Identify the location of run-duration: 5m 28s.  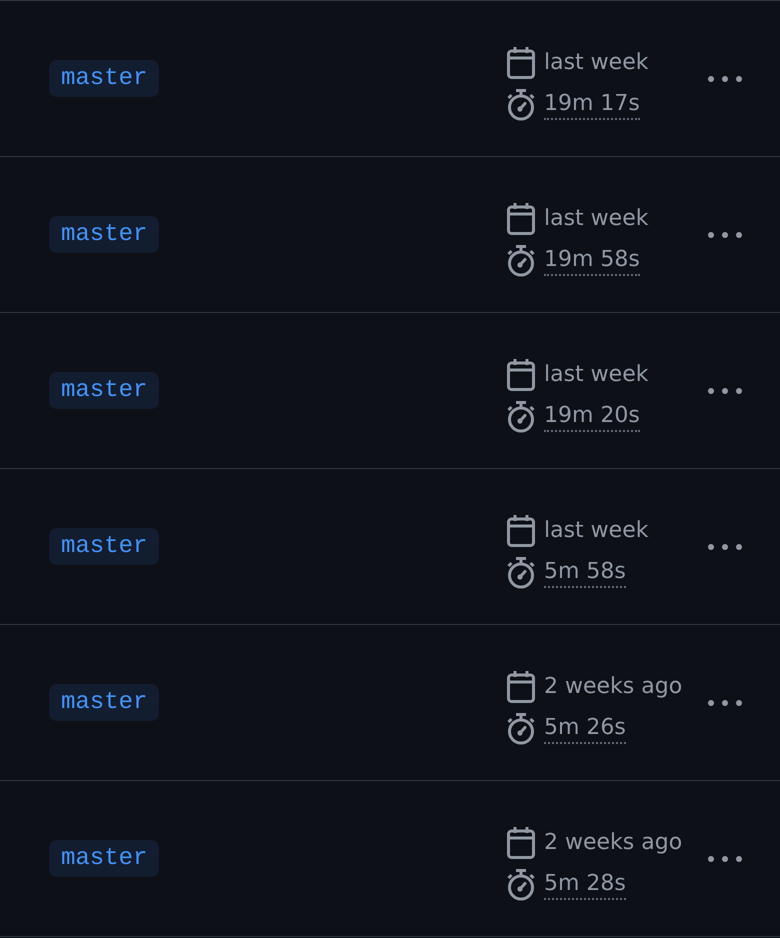
(585, 885).